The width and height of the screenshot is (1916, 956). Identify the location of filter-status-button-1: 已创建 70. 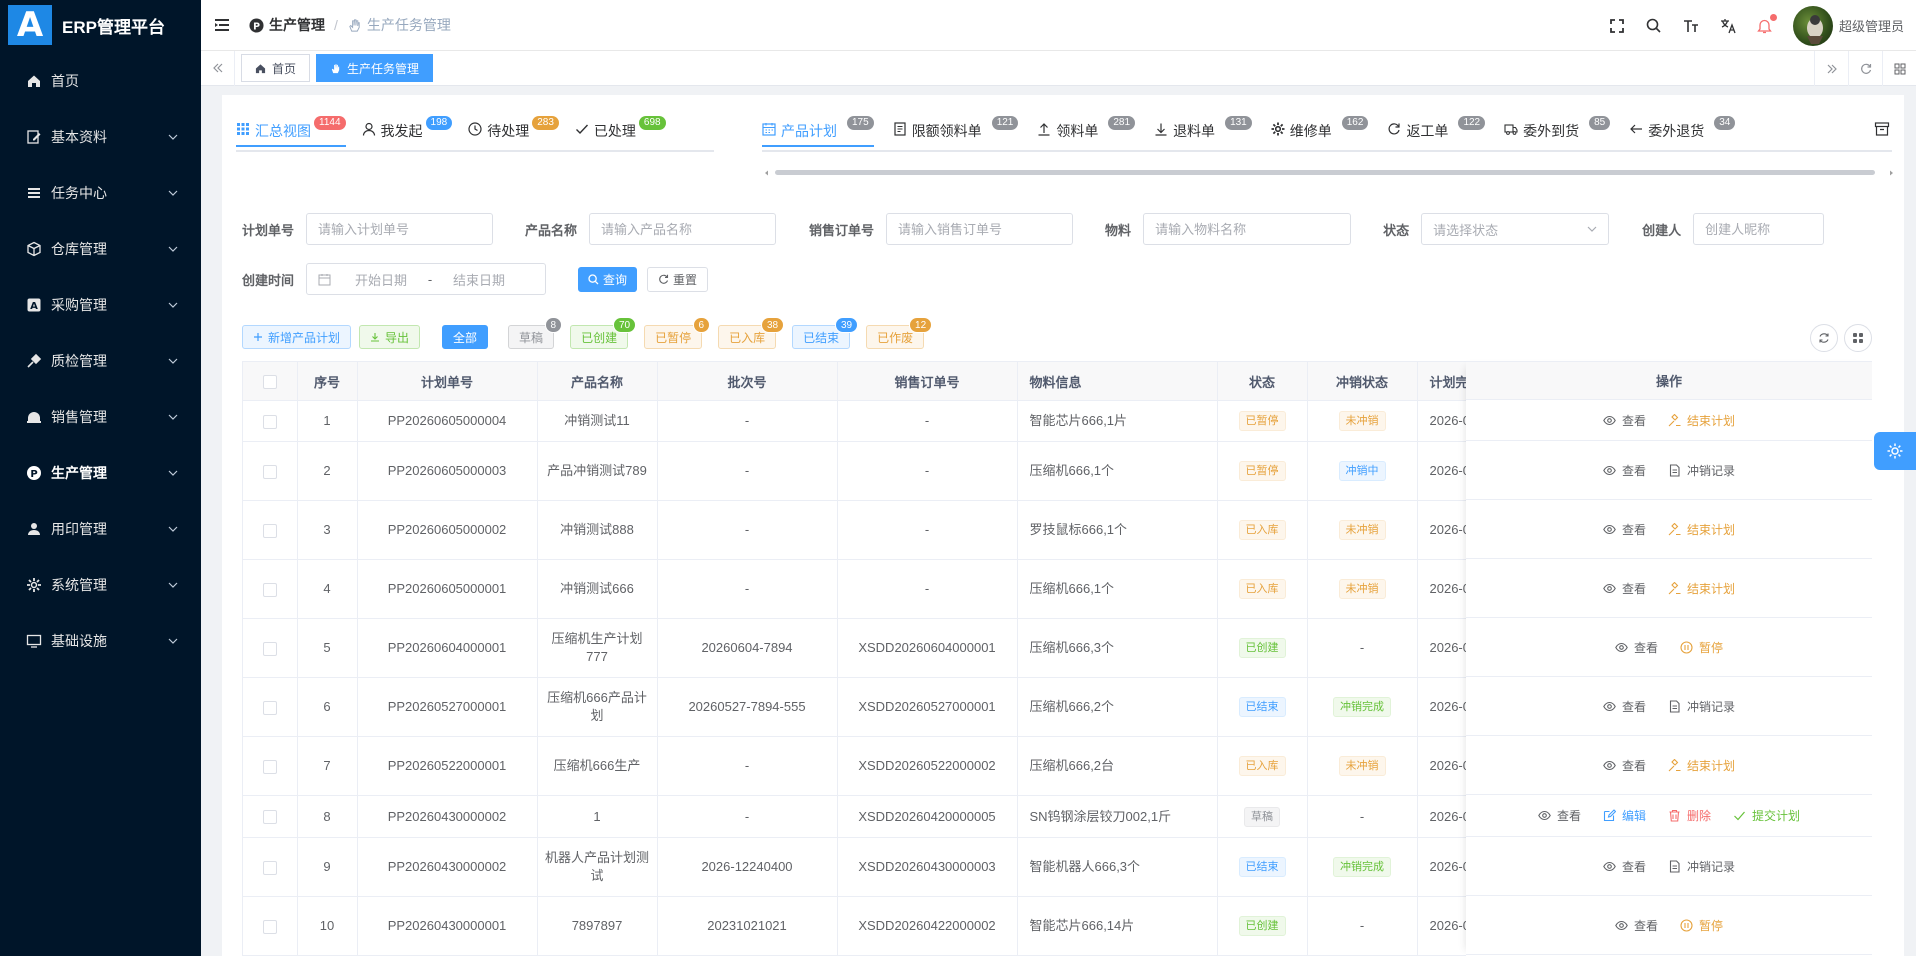
(603, 333).